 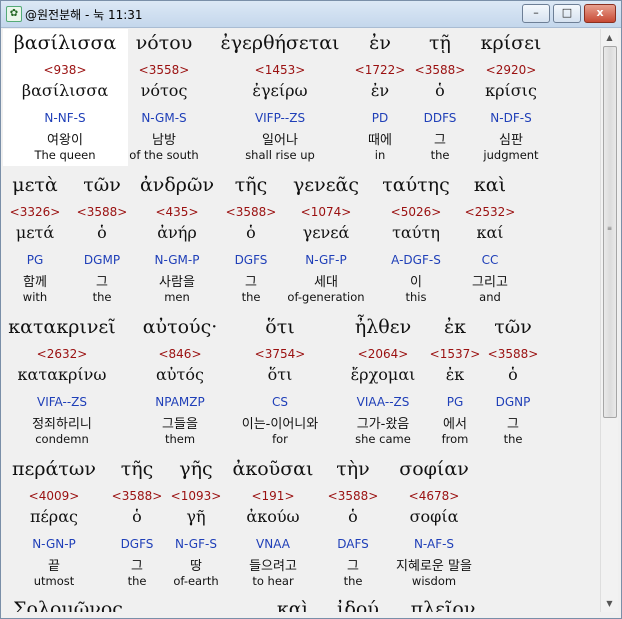 What do you see at coordinates (490, 297) in the screenshot?
I see `word-english: and` at bounding box center [490, 297].